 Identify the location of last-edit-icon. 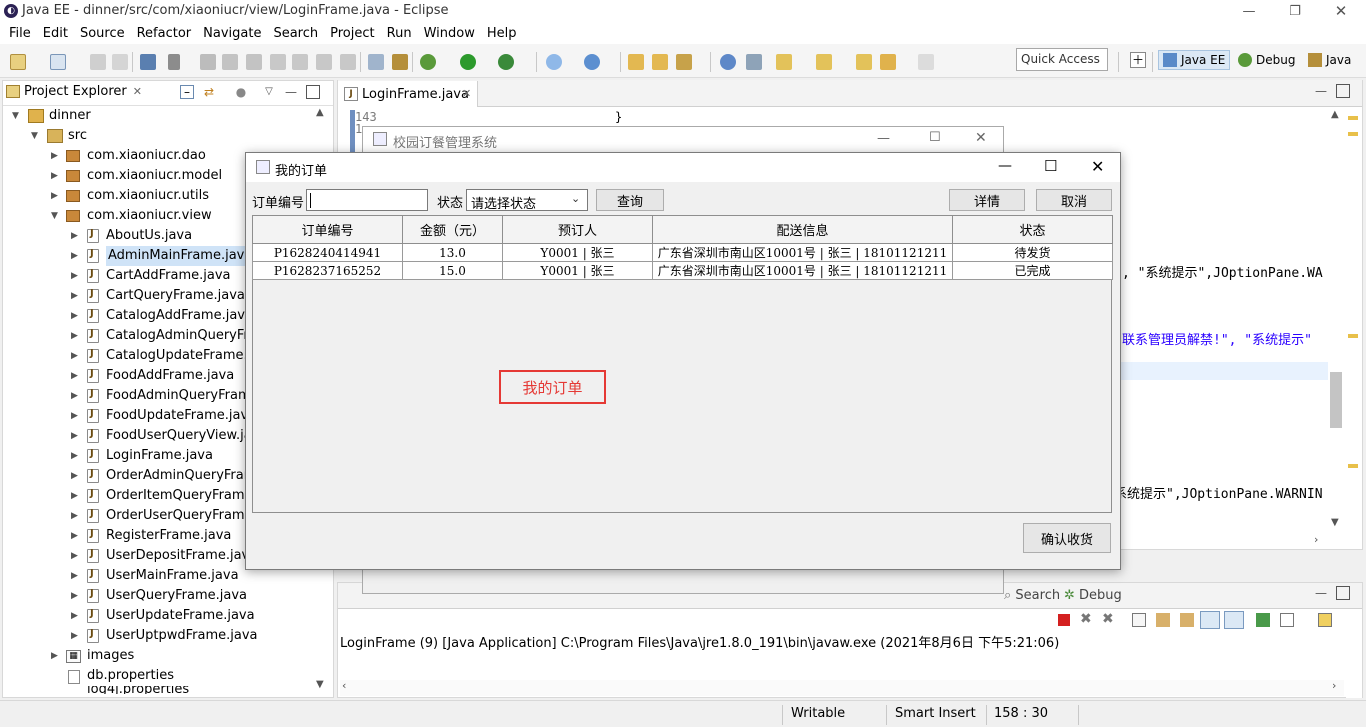
(864, 62).